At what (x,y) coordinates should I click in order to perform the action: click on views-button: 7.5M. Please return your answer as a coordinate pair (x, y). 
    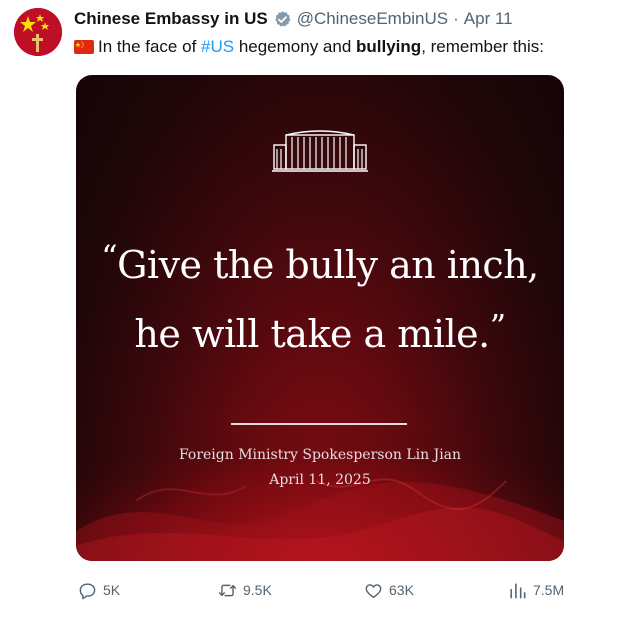
    Looking at the image, I should click on (536, 590).